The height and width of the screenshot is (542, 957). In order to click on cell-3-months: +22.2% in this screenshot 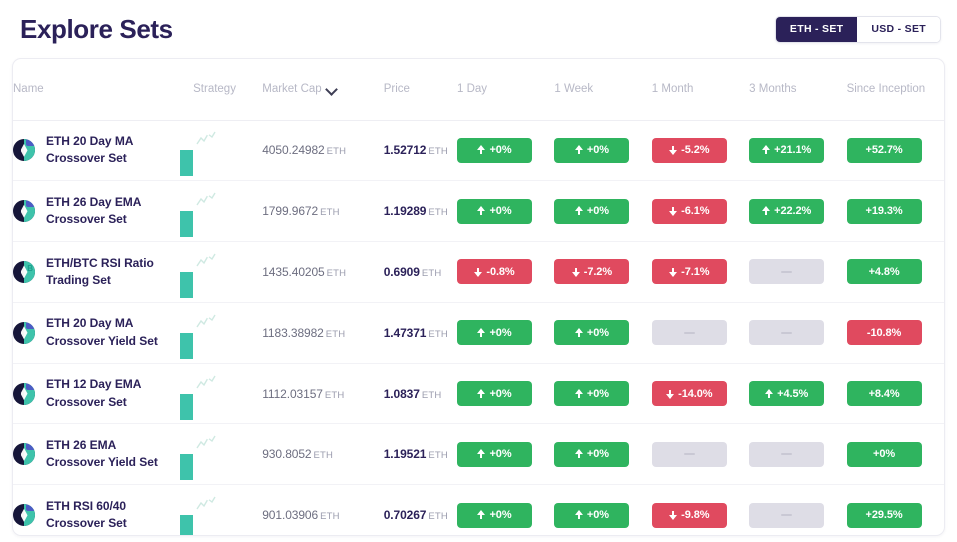, I will do `click(798, 211)`.